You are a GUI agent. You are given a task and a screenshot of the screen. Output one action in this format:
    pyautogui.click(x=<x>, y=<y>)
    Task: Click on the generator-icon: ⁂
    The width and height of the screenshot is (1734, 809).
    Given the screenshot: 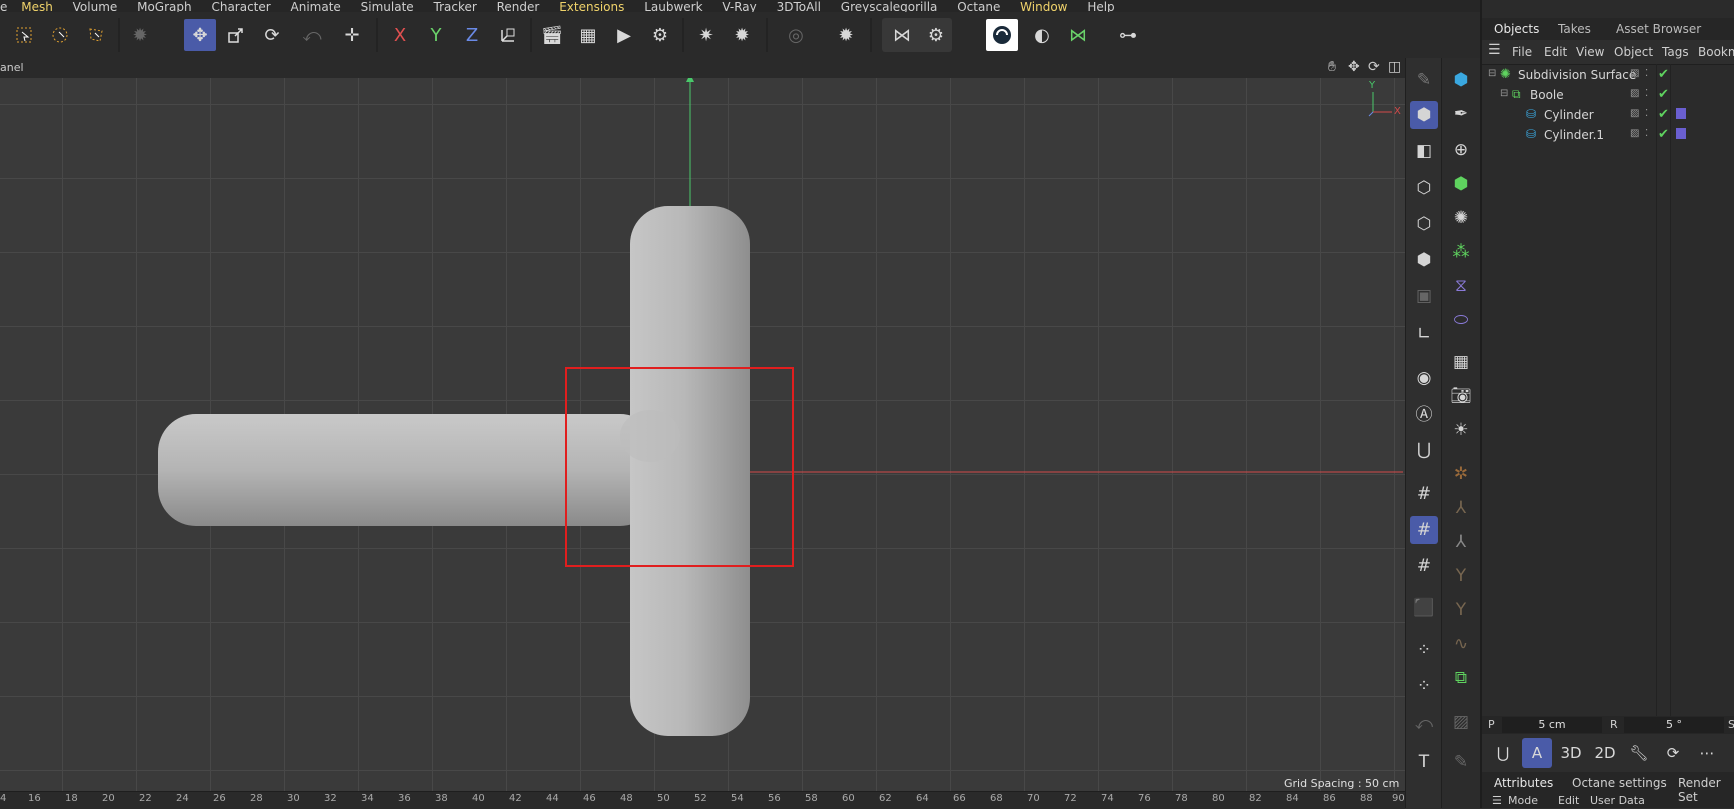 What is the action you would take?
    pyautogui.click(x=1461, y=252)
    